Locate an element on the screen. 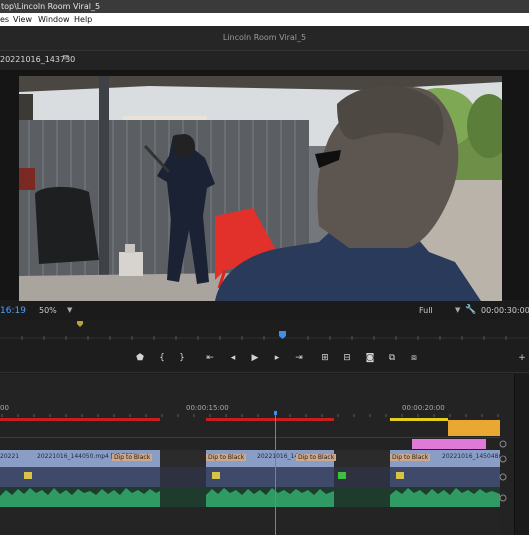 The image size is (529, 535). clip-label: 20221 is located at coordinates (10, 456).